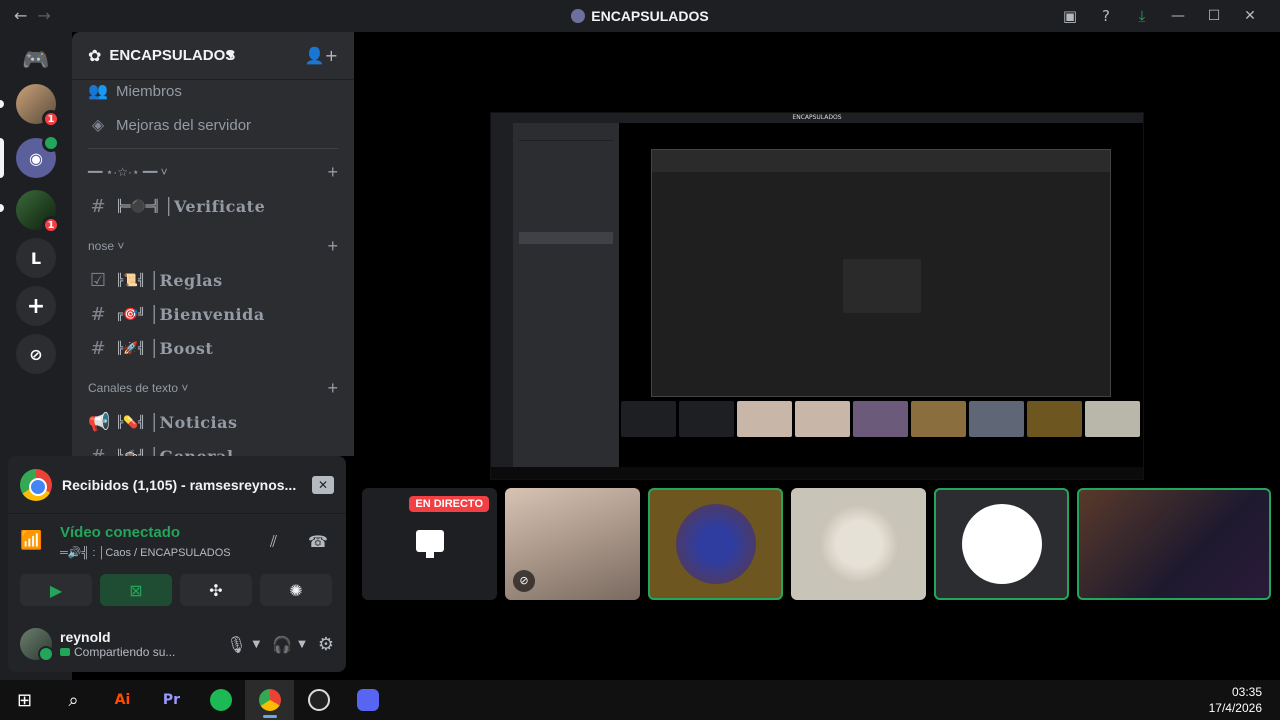 The width and height of the screenshot is (1280, 720). What do you see at coordinates (817, 117) in the screenshot?
I see `shared-screen-title: ENCAPSULADOS` at bounding box center [817, 117].